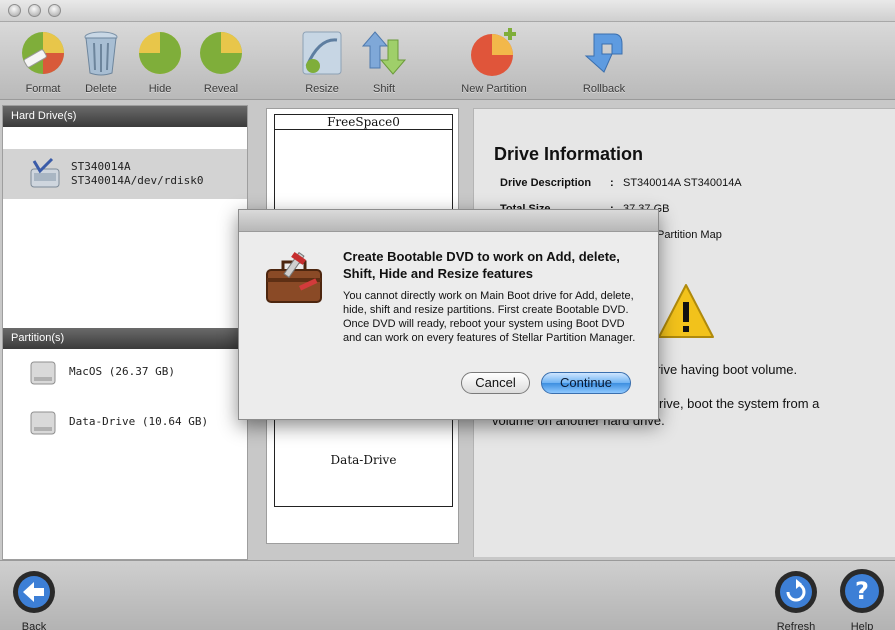  What do you see at coordinates (54, 10) in the screenshot?
I see `zoom-window-button` at bounding box center [54, 10].